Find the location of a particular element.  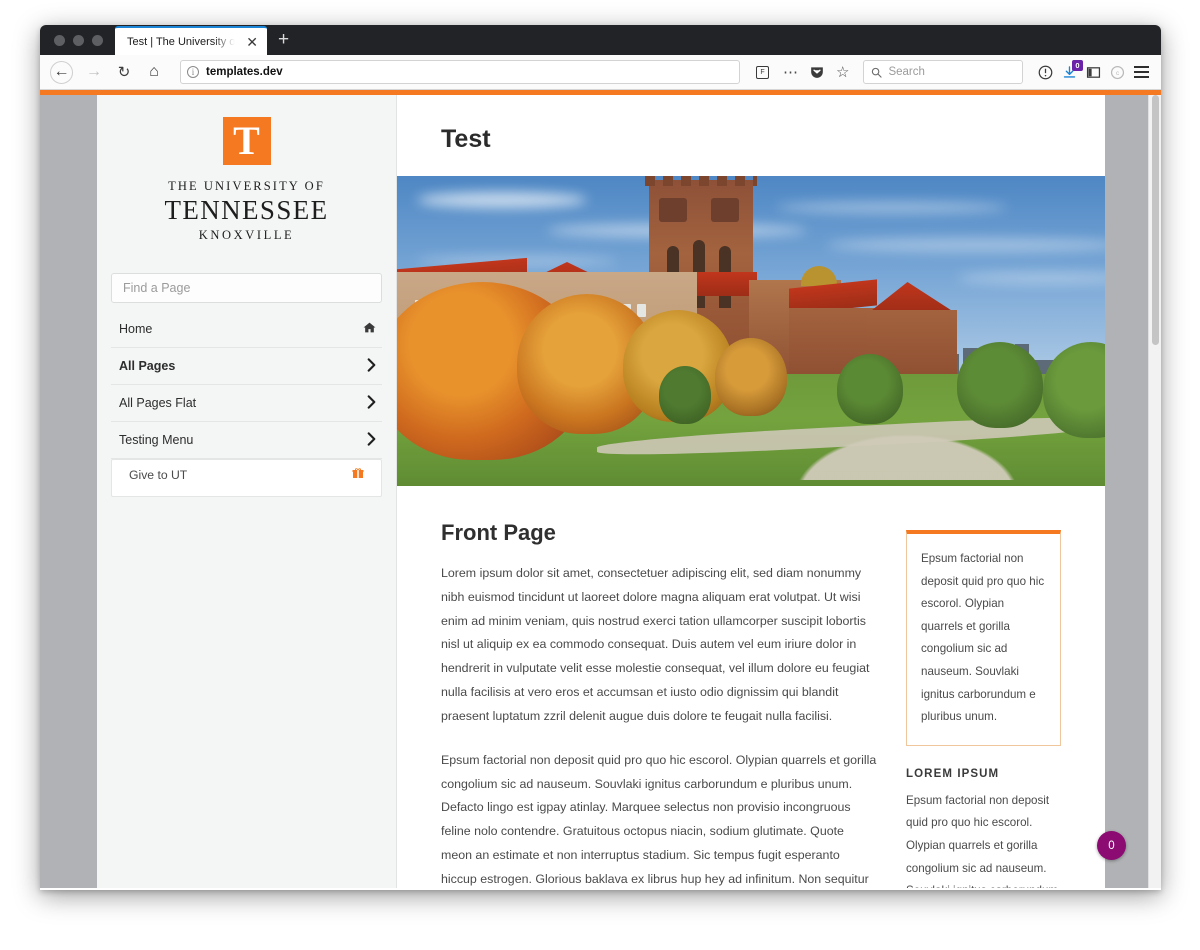

browser-tab: Test | The University of Tennessee ✕ is located at coordinates (191, 40).